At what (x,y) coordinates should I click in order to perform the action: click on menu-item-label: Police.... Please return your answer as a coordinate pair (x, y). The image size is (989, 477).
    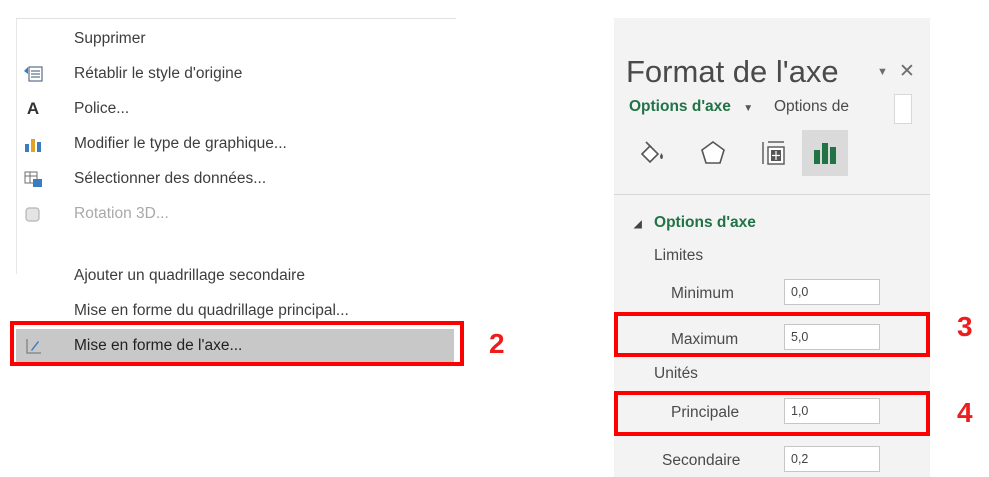
    Looking at the image, I should click on (102, 108).